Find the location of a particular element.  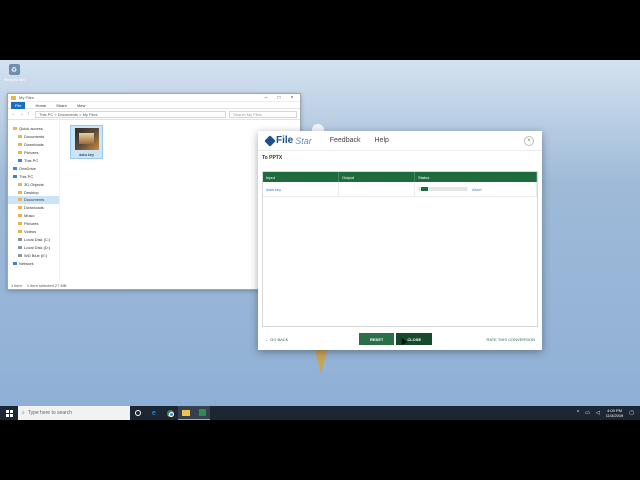

nav-item: Music is located at coordinates (33, 216).